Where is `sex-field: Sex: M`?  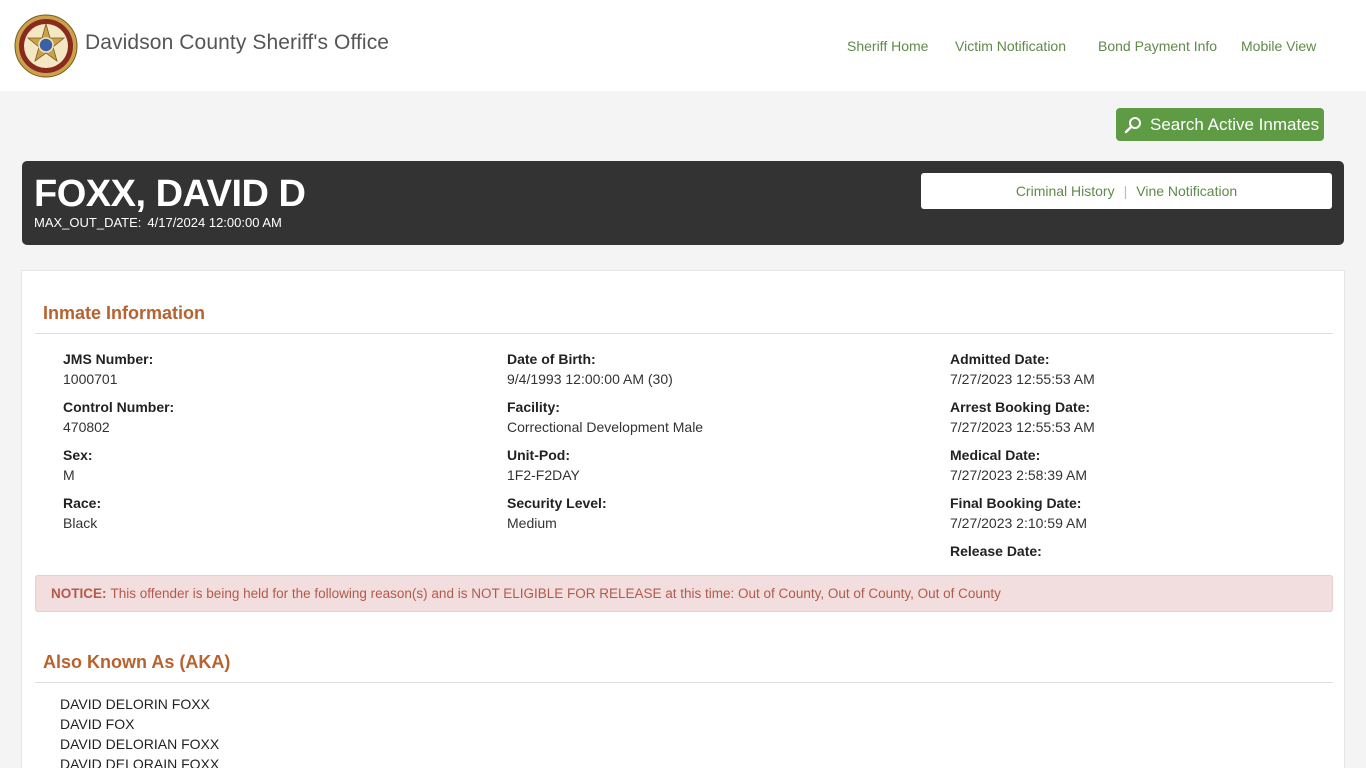
sex-field: Sex: M is located at coordinates (78, 465).